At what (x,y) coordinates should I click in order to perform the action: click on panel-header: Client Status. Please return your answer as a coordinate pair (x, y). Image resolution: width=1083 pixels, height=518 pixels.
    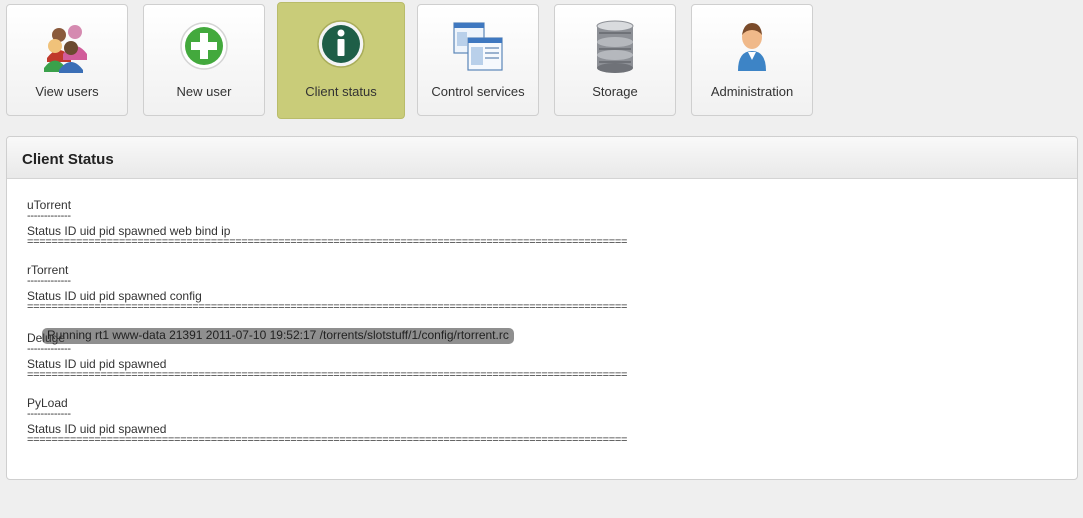
    Looking at the image, I should click on (542, 158).